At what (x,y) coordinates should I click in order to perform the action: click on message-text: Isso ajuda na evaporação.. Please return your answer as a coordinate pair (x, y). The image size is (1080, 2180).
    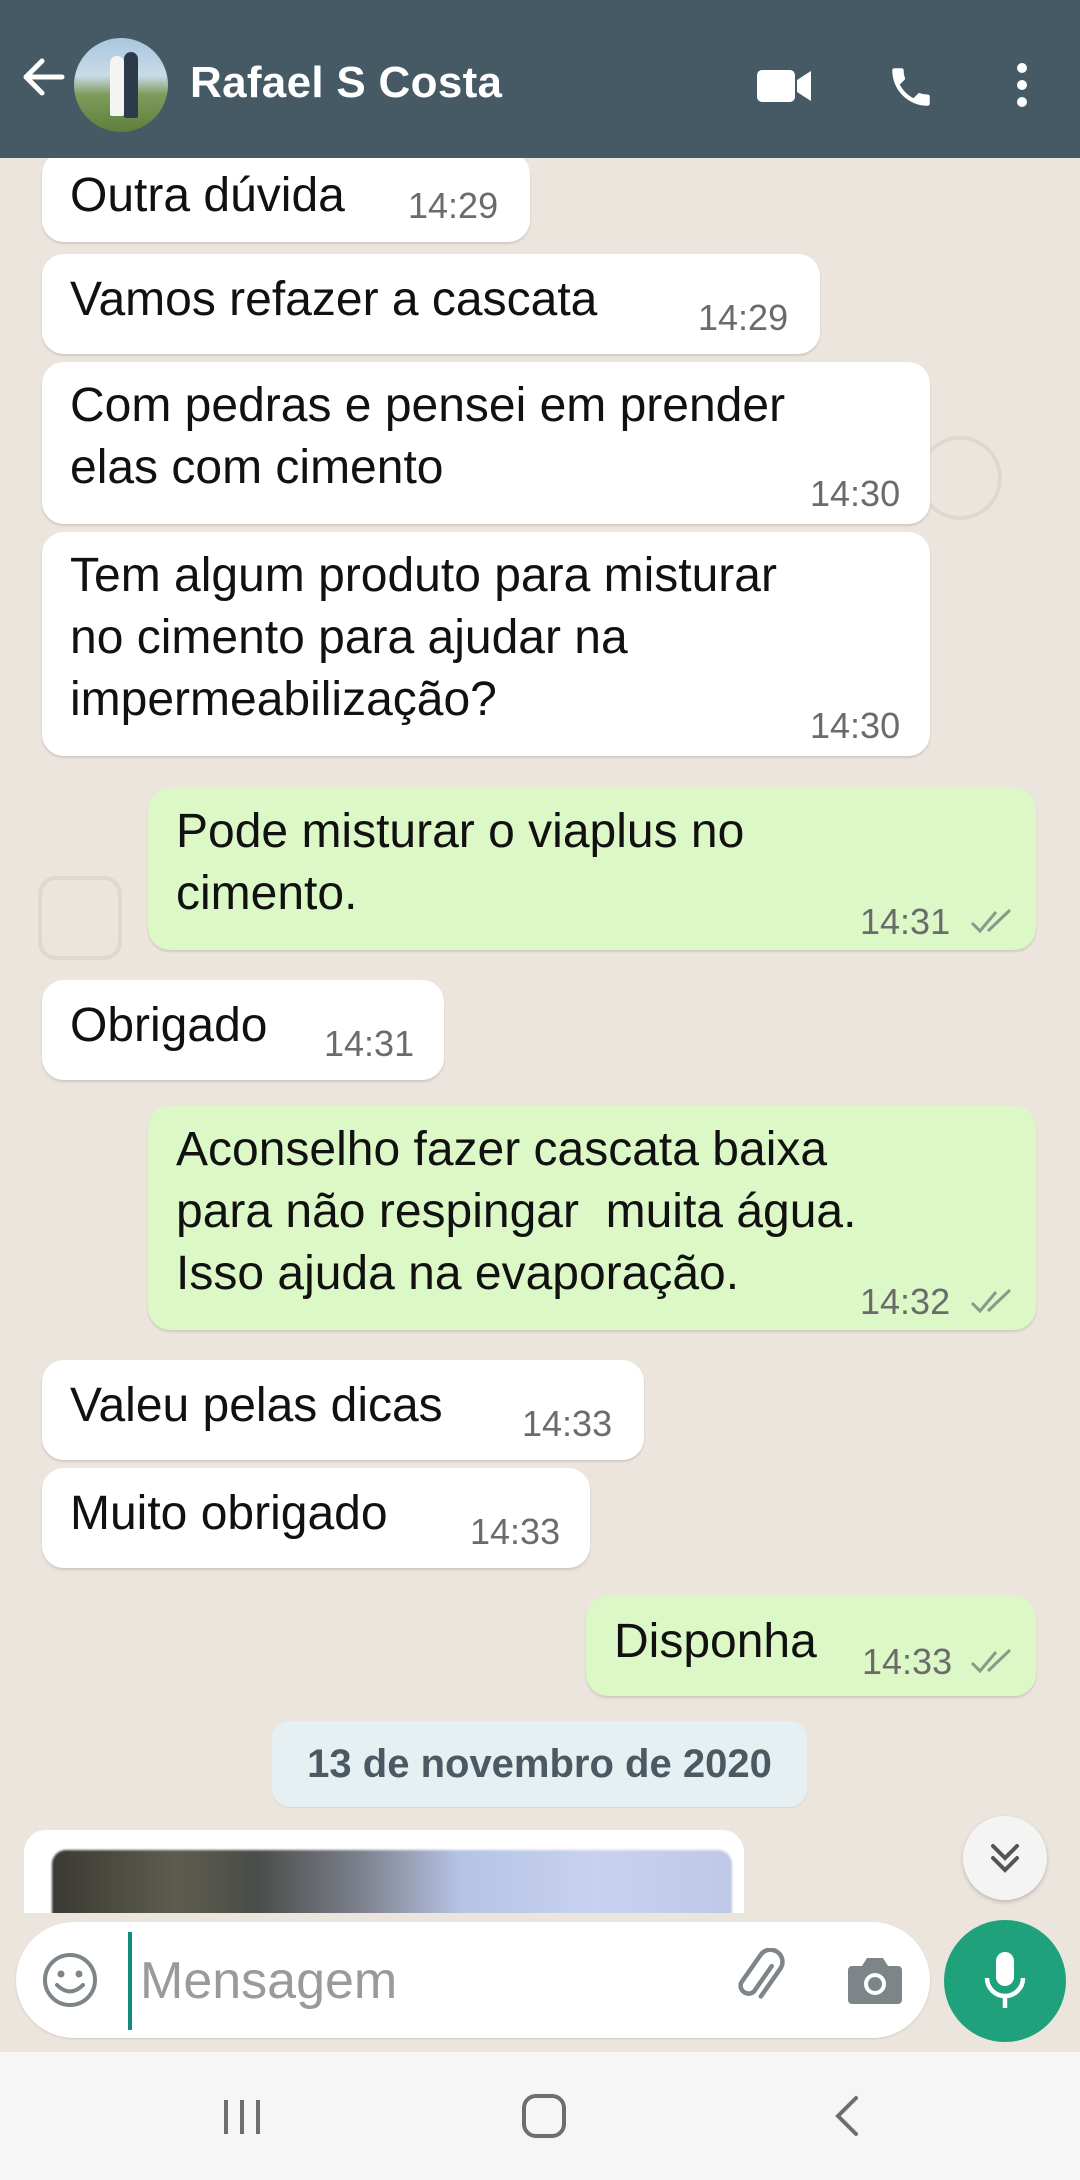
    Looking at the image, I should click on (458, 1273).